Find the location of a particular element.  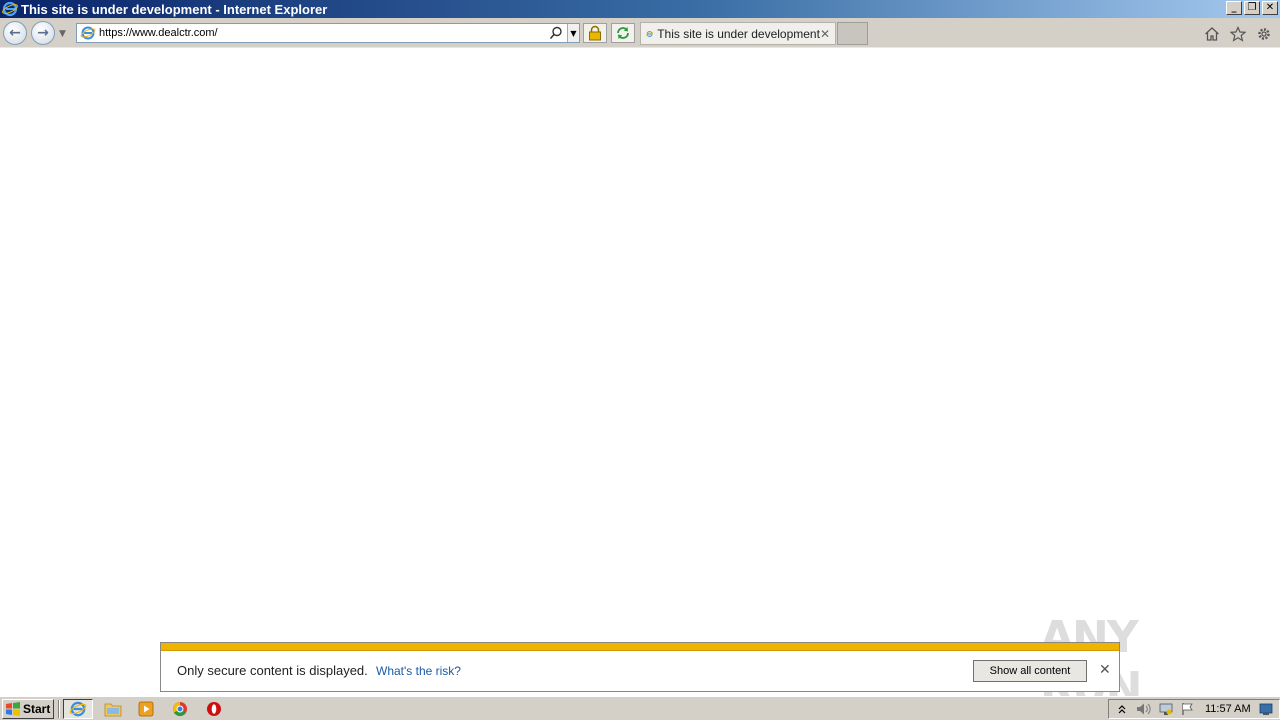

forward-icon: → is located at coordinates (43, 33).